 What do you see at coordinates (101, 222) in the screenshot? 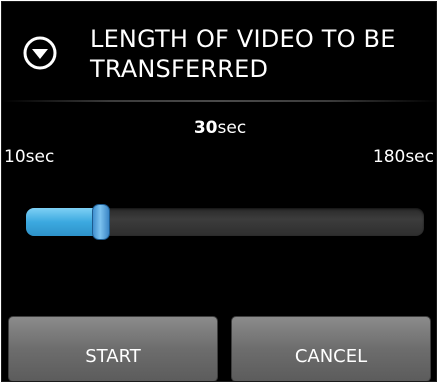
I see `slider-thumb` at bounding box center [101, 222].